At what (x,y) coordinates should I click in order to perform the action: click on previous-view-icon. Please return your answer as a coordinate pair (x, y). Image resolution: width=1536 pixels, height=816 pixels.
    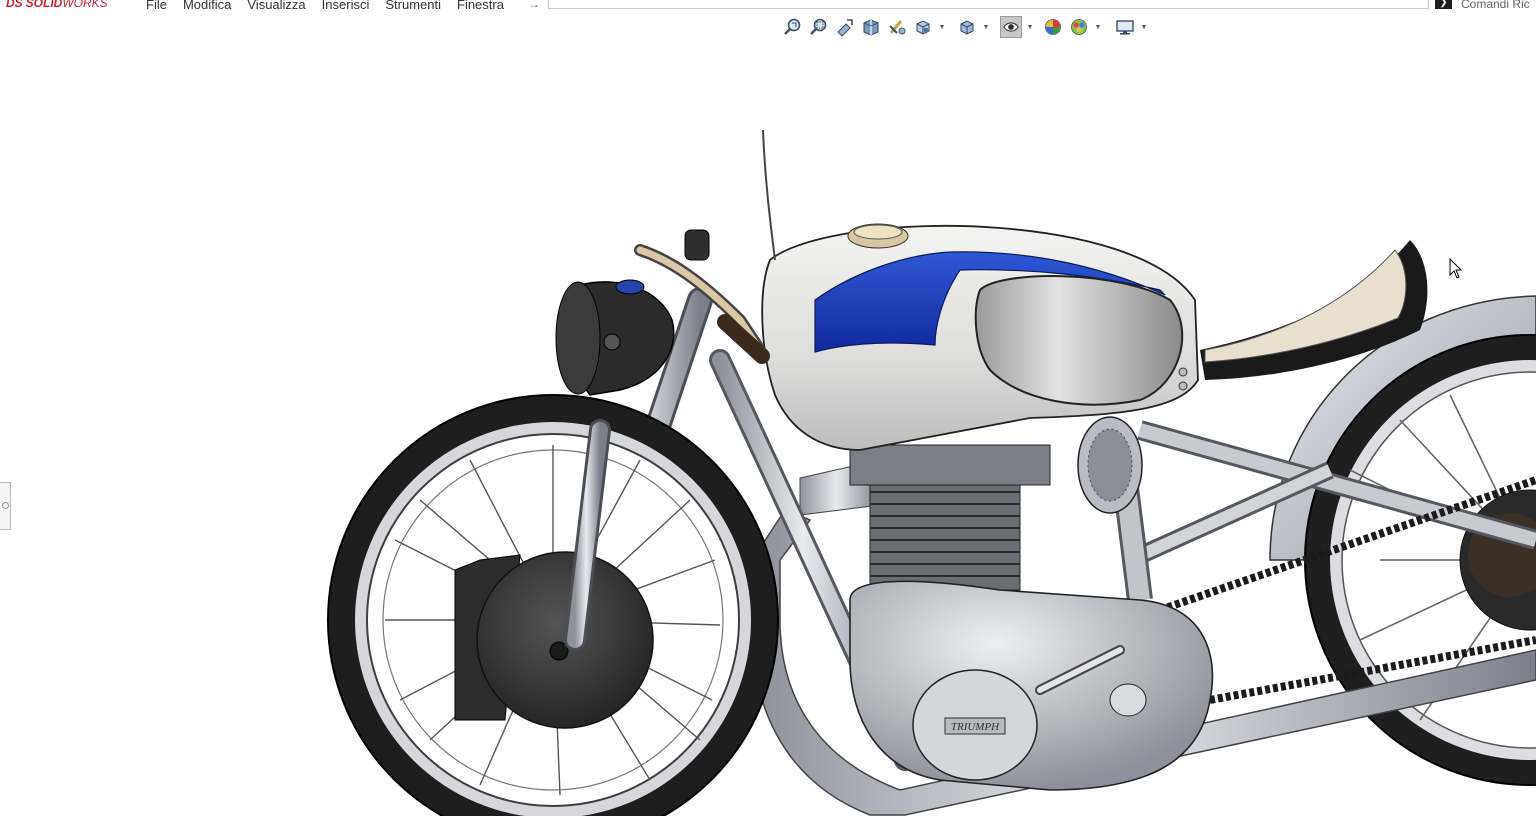
    Looking at the image, I should click on (845, 27).